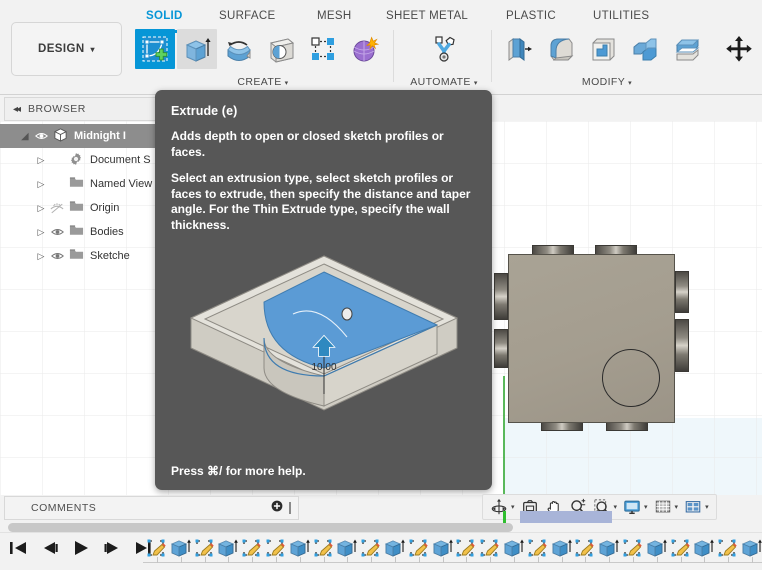 This screenshot has height=570, width=762. Describe the element at coordinates (277, 508) in the screenshot. I see `add-comment-icon` at that location.